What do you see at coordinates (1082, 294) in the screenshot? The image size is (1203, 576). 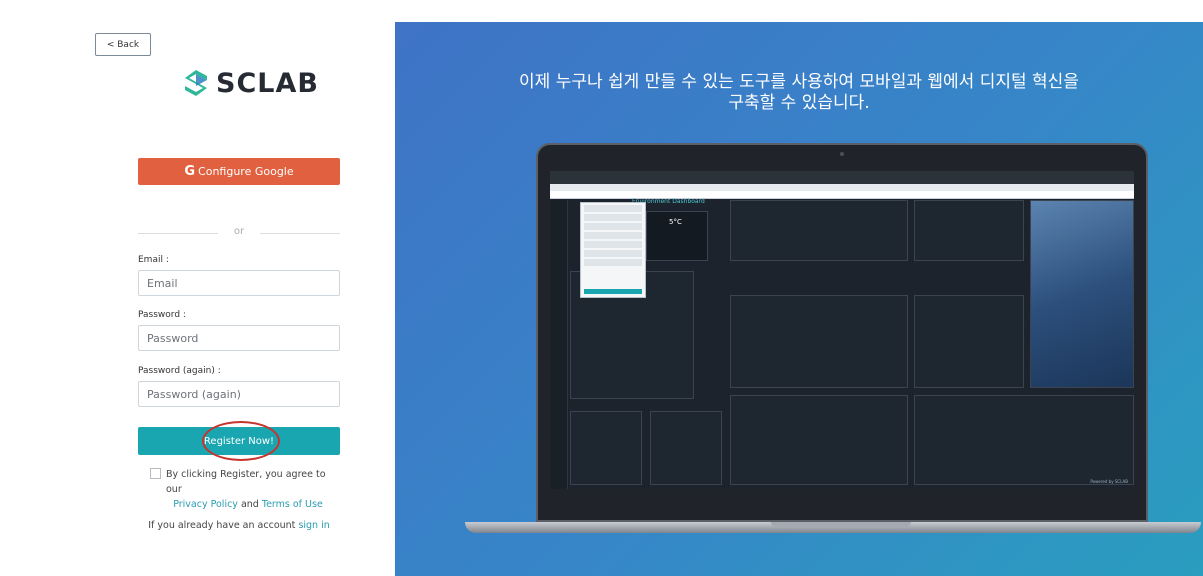 I see `map-tile` at bounding box center [1082, 294].